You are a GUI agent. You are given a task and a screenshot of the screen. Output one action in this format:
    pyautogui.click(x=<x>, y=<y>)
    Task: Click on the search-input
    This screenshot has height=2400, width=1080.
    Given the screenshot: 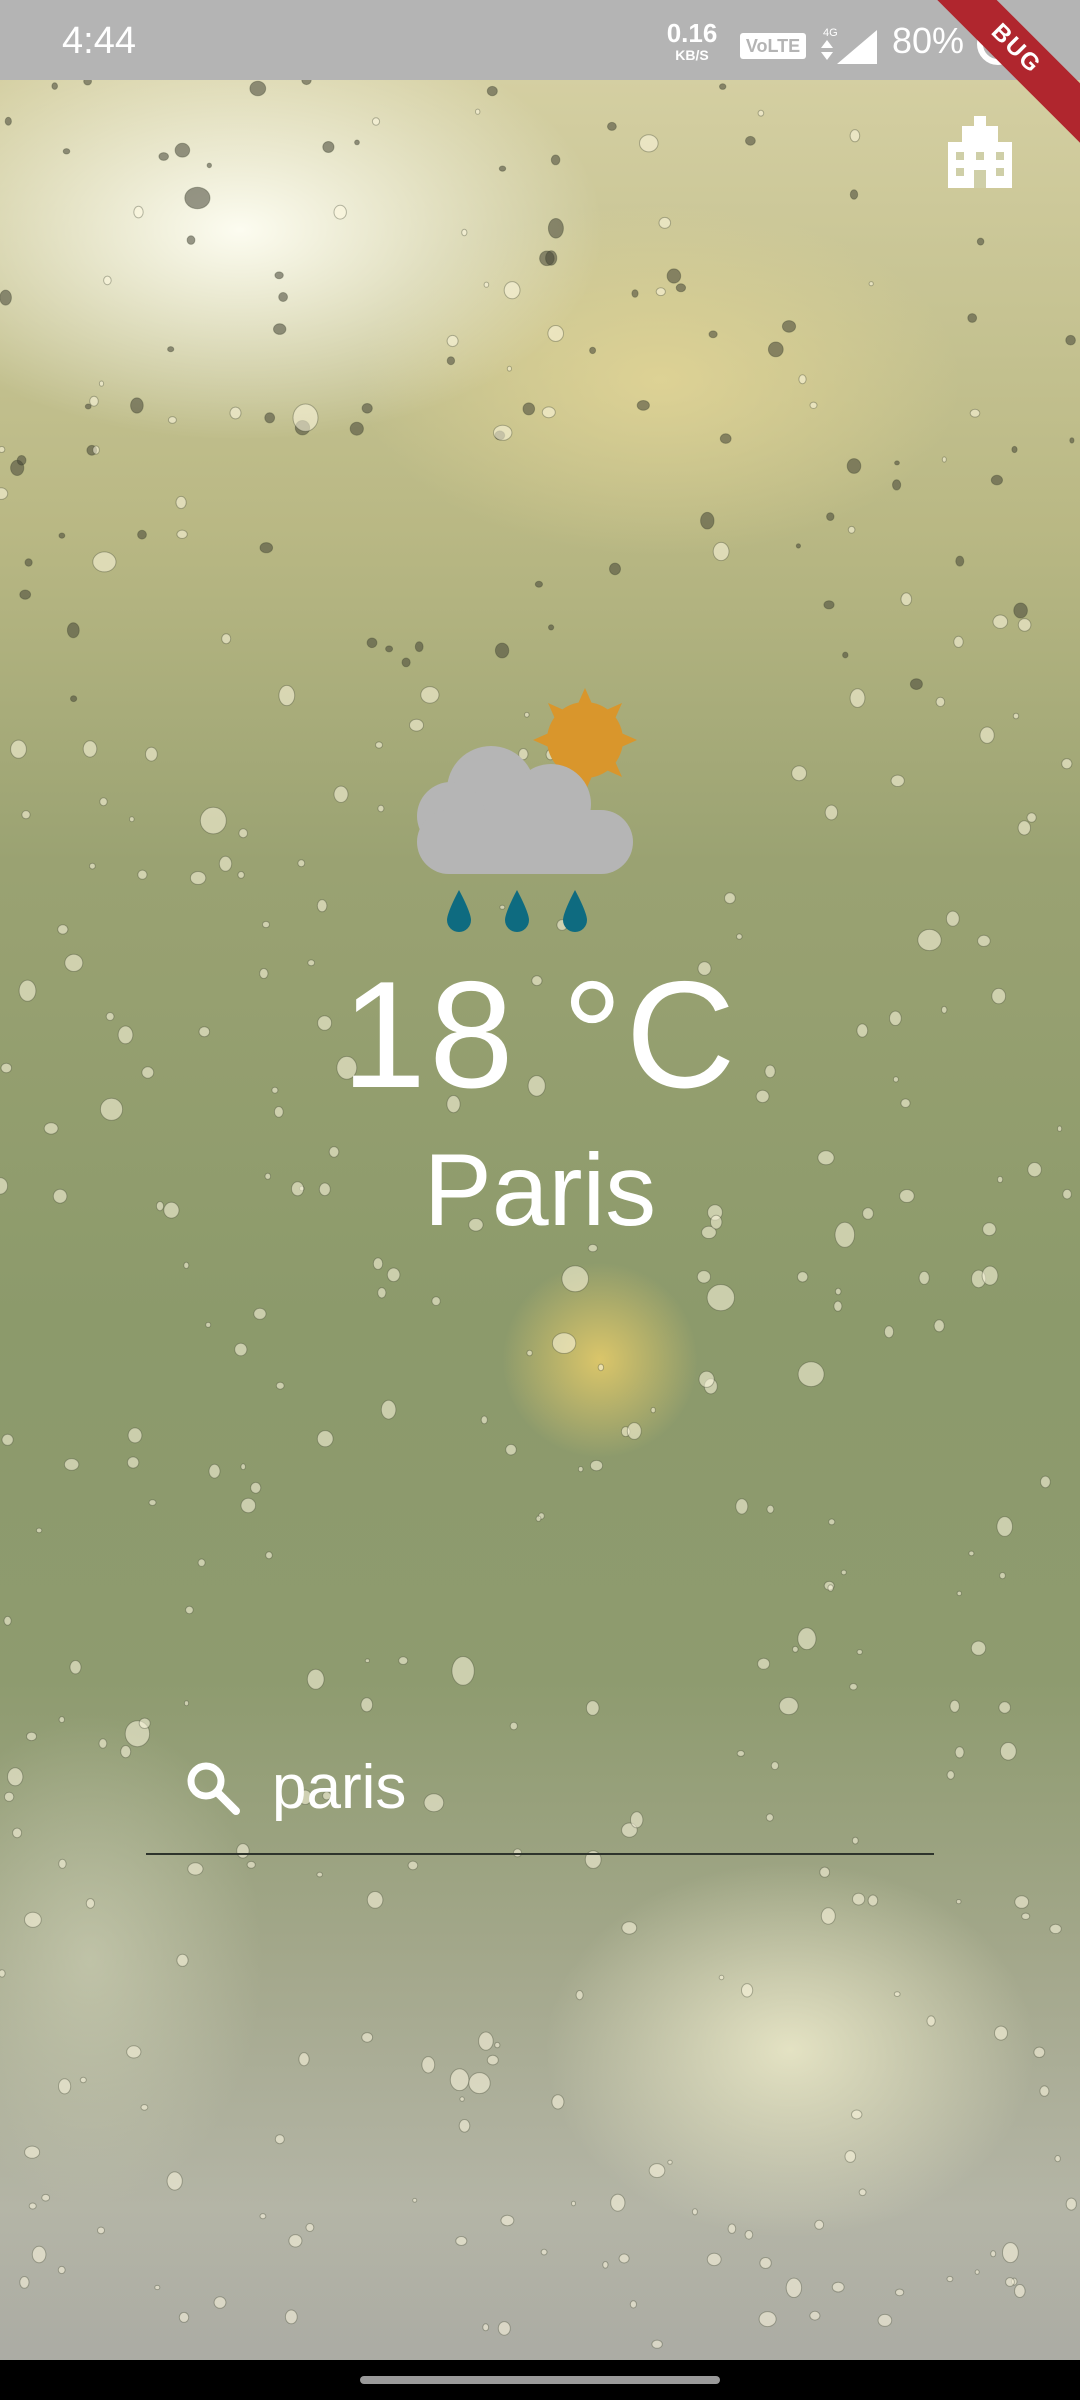 What is the action you would take?
    pyautogui.click(x=592, y=1787)
    